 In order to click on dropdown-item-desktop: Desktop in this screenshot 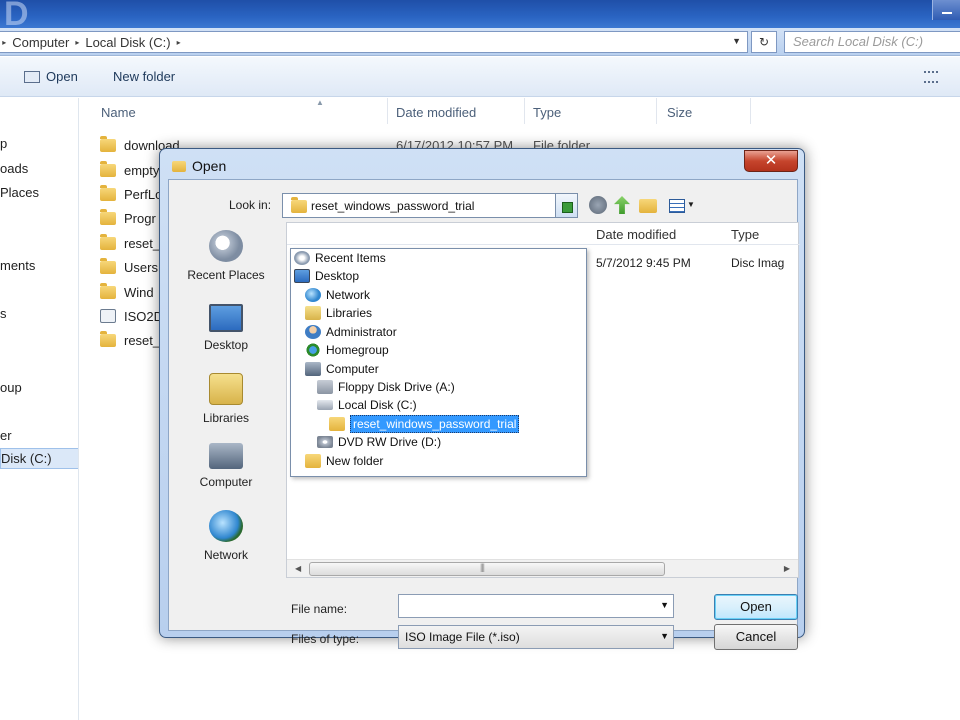, I will do `click(326, 276)`.